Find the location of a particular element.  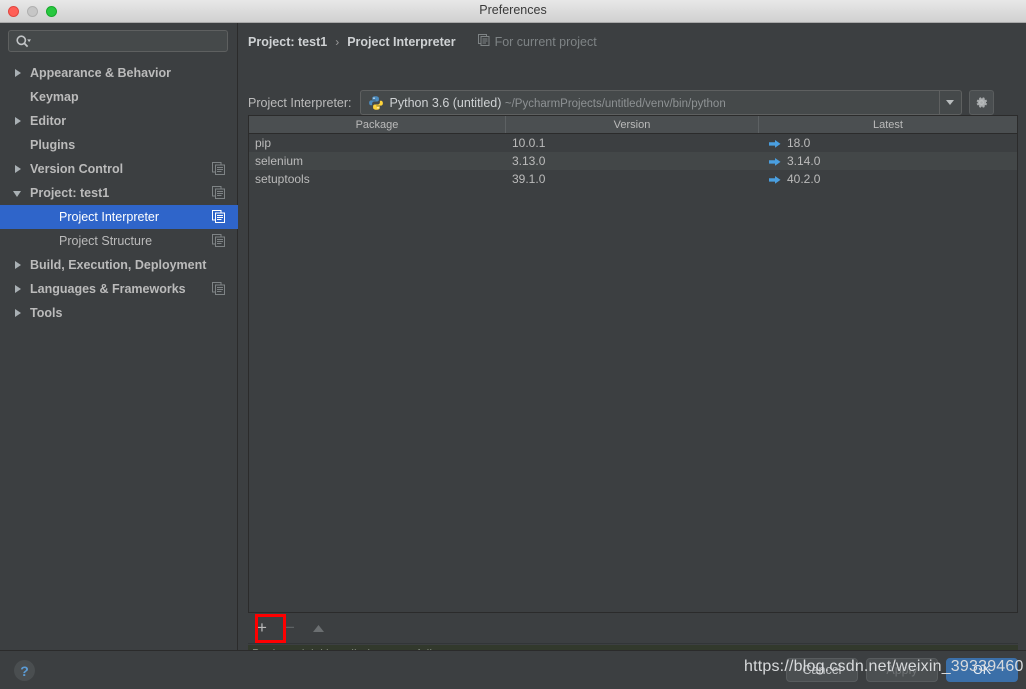

sidebar-item-label: Project Interpreter is located at coordinates (109, 217).